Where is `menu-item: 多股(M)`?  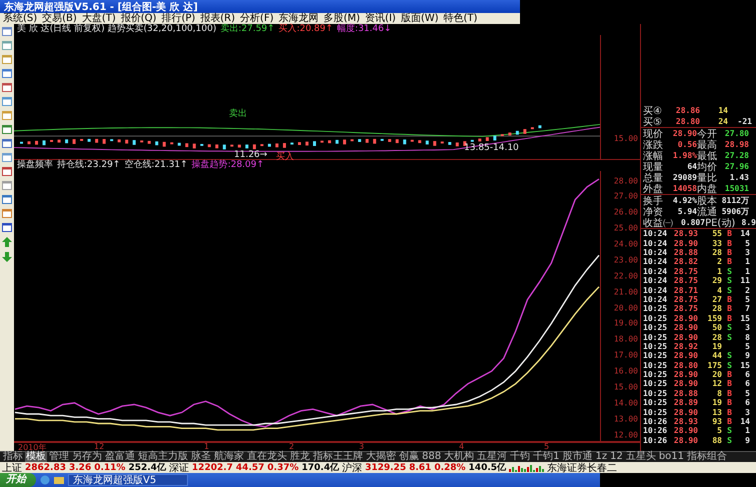 menu-item: 多股(M) is located at coordinates (342, 18).